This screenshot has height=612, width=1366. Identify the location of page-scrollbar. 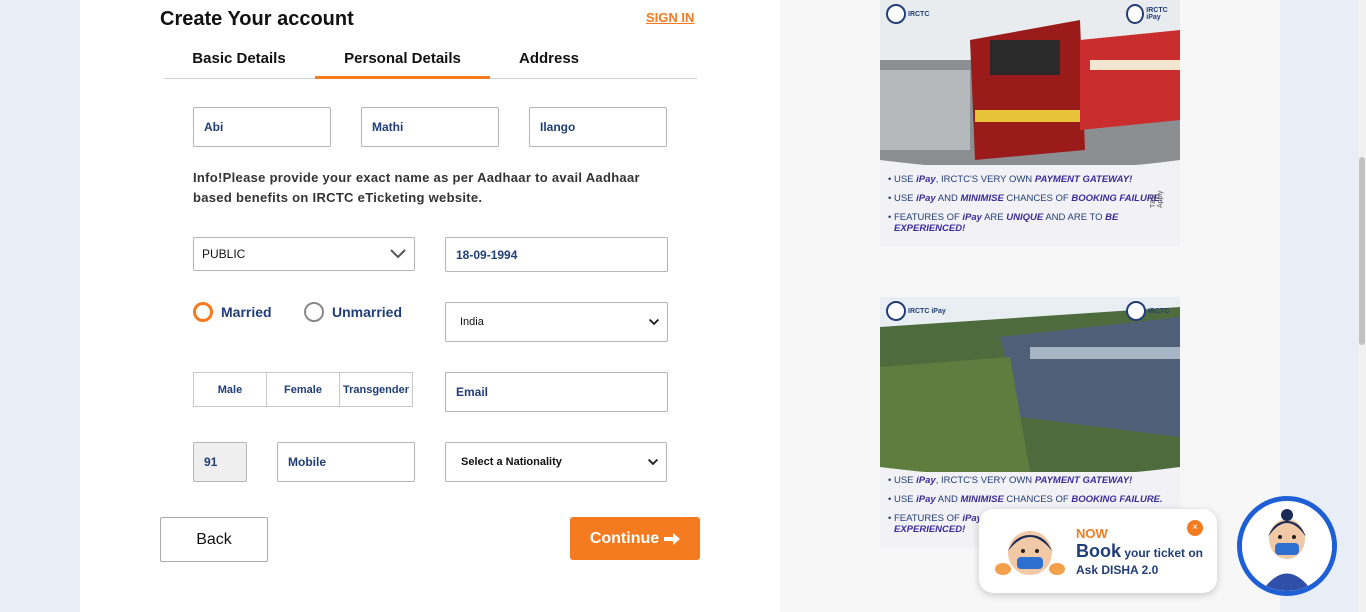
(1362, 306).